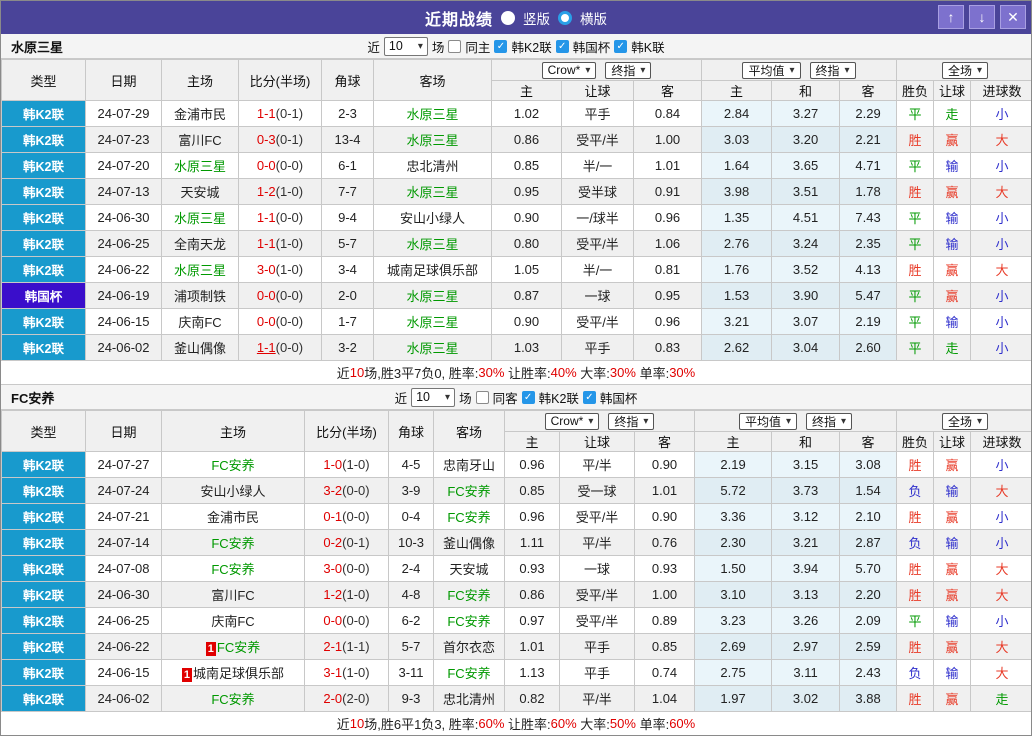  What do you see at coordinates (667, 90) in the screenshot?
I see `subcol-away-odds: 客` at bounding box center [667, 90].